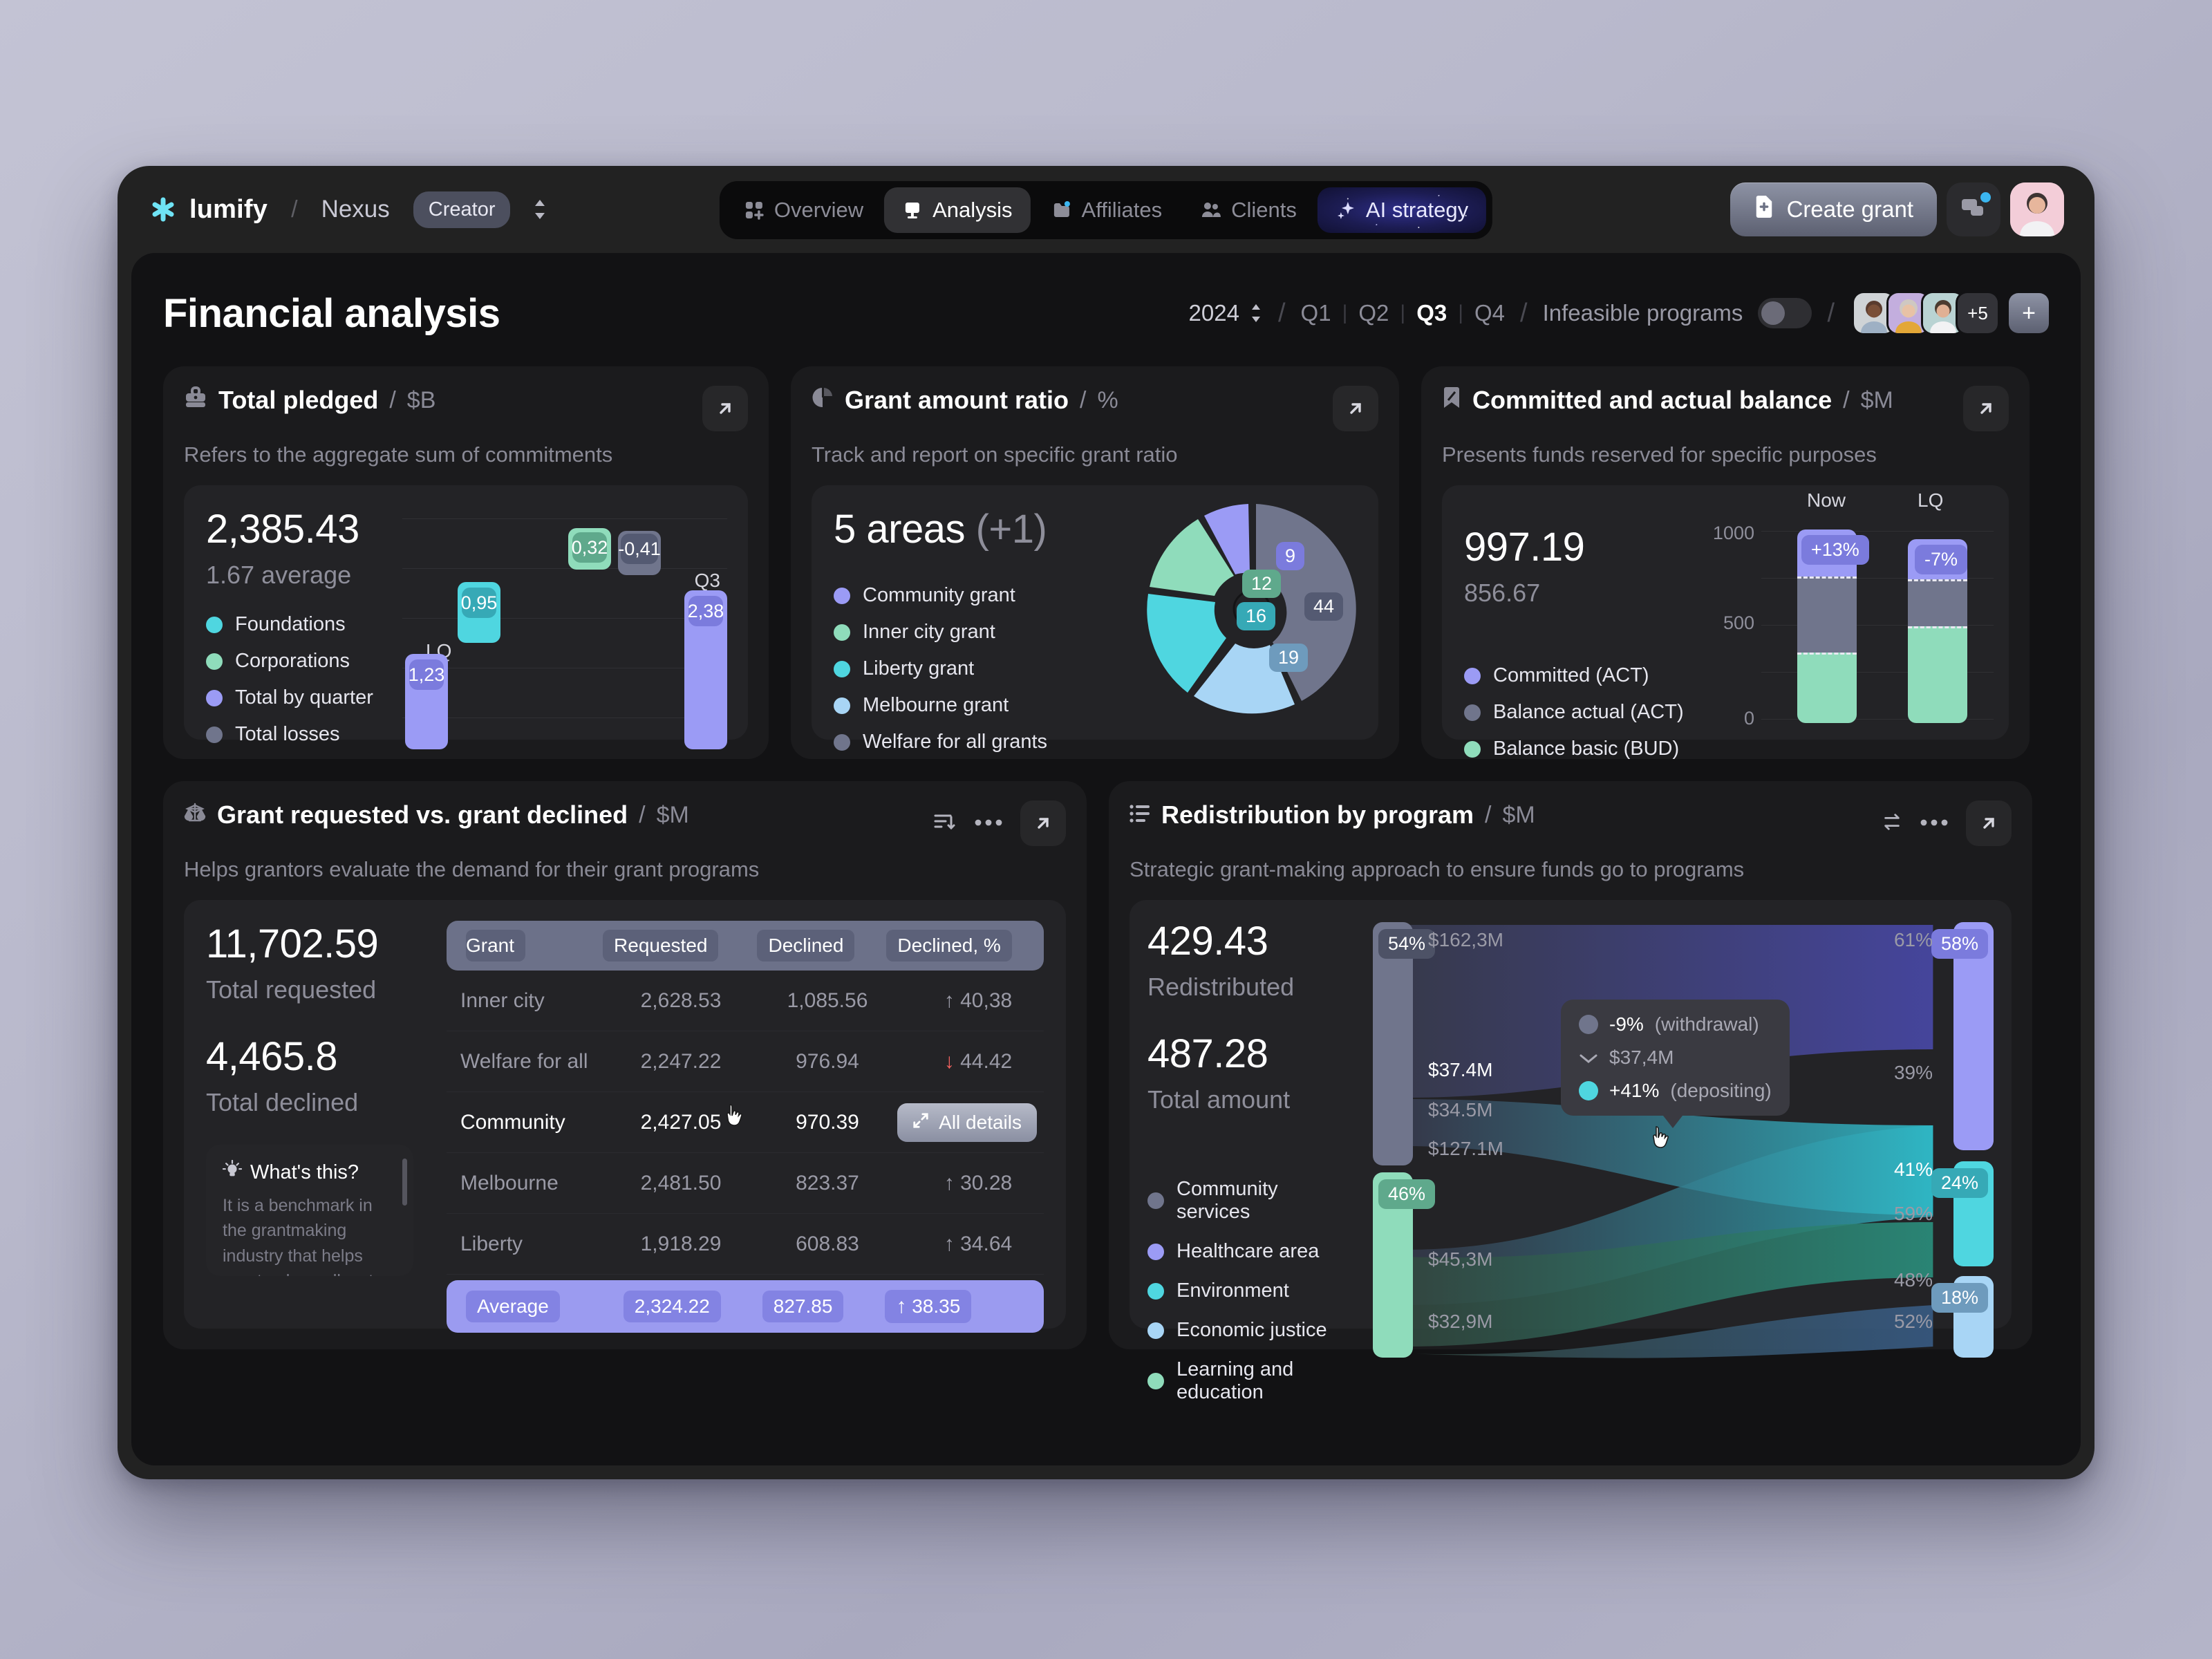 This screenshot has height=1659, width=2212. I want to click on top-bar: lumify / Nexus Creator Overview Analysis, so click(1106, 209).